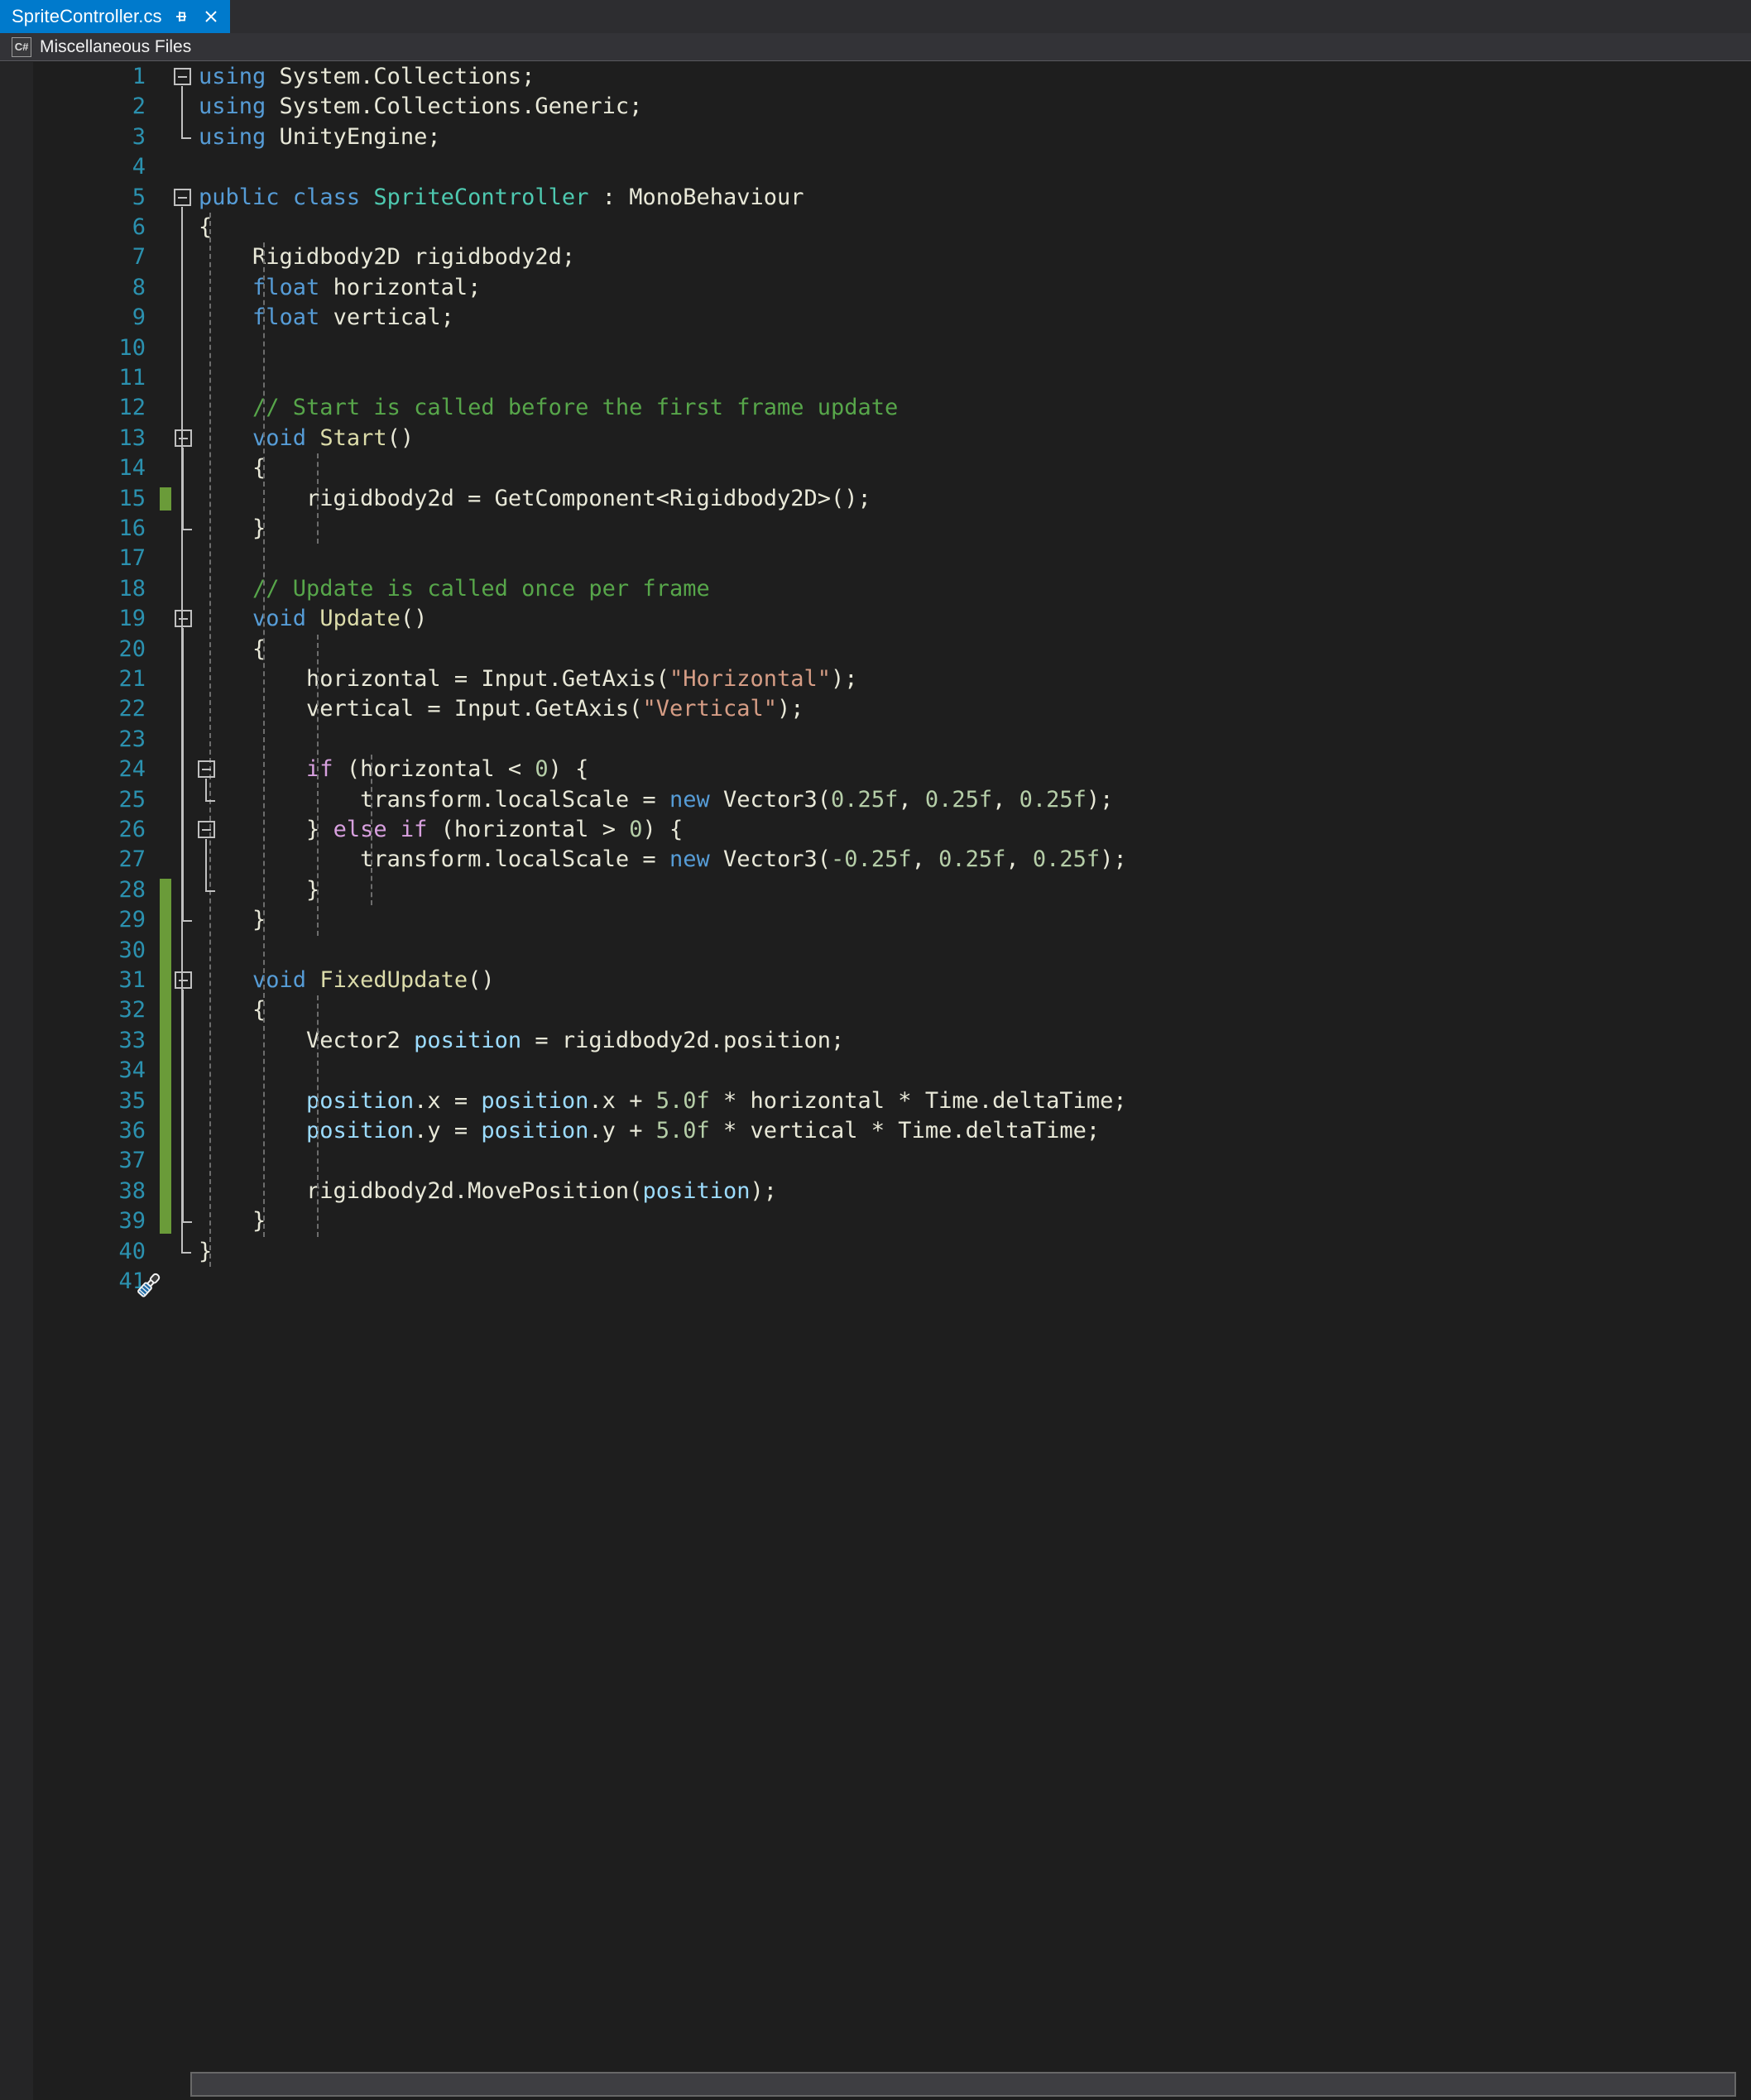 The height and width of the screenshot is (2100, 1751). What do you see at coordinates (892, 1191) in the screenshot?
I see `code-line: 38 rigidbody2d.MovePosition(position);` at bounding box center [892, 1191].